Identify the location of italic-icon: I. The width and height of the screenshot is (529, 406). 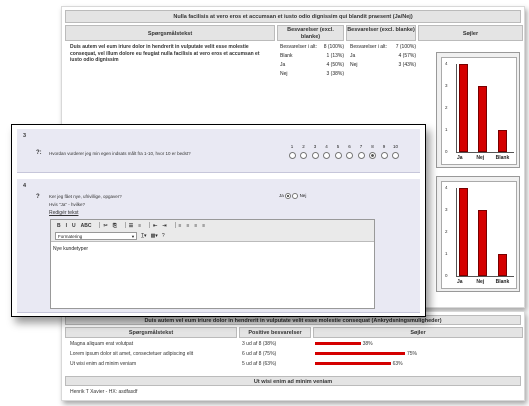
(66, 226).